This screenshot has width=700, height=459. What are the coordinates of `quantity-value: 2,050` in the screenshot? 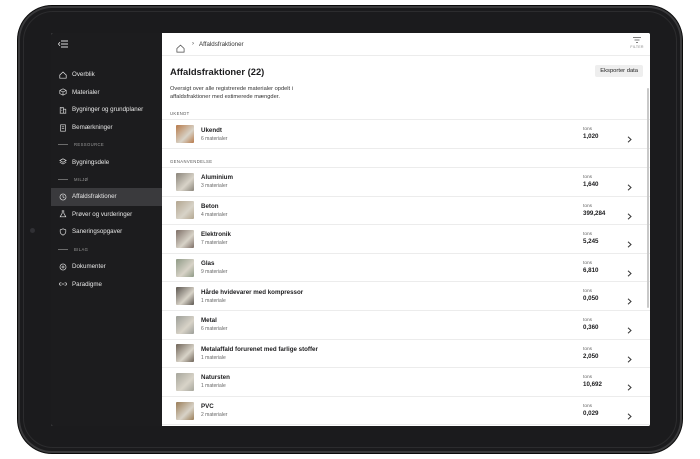 It's located at (591, 356).